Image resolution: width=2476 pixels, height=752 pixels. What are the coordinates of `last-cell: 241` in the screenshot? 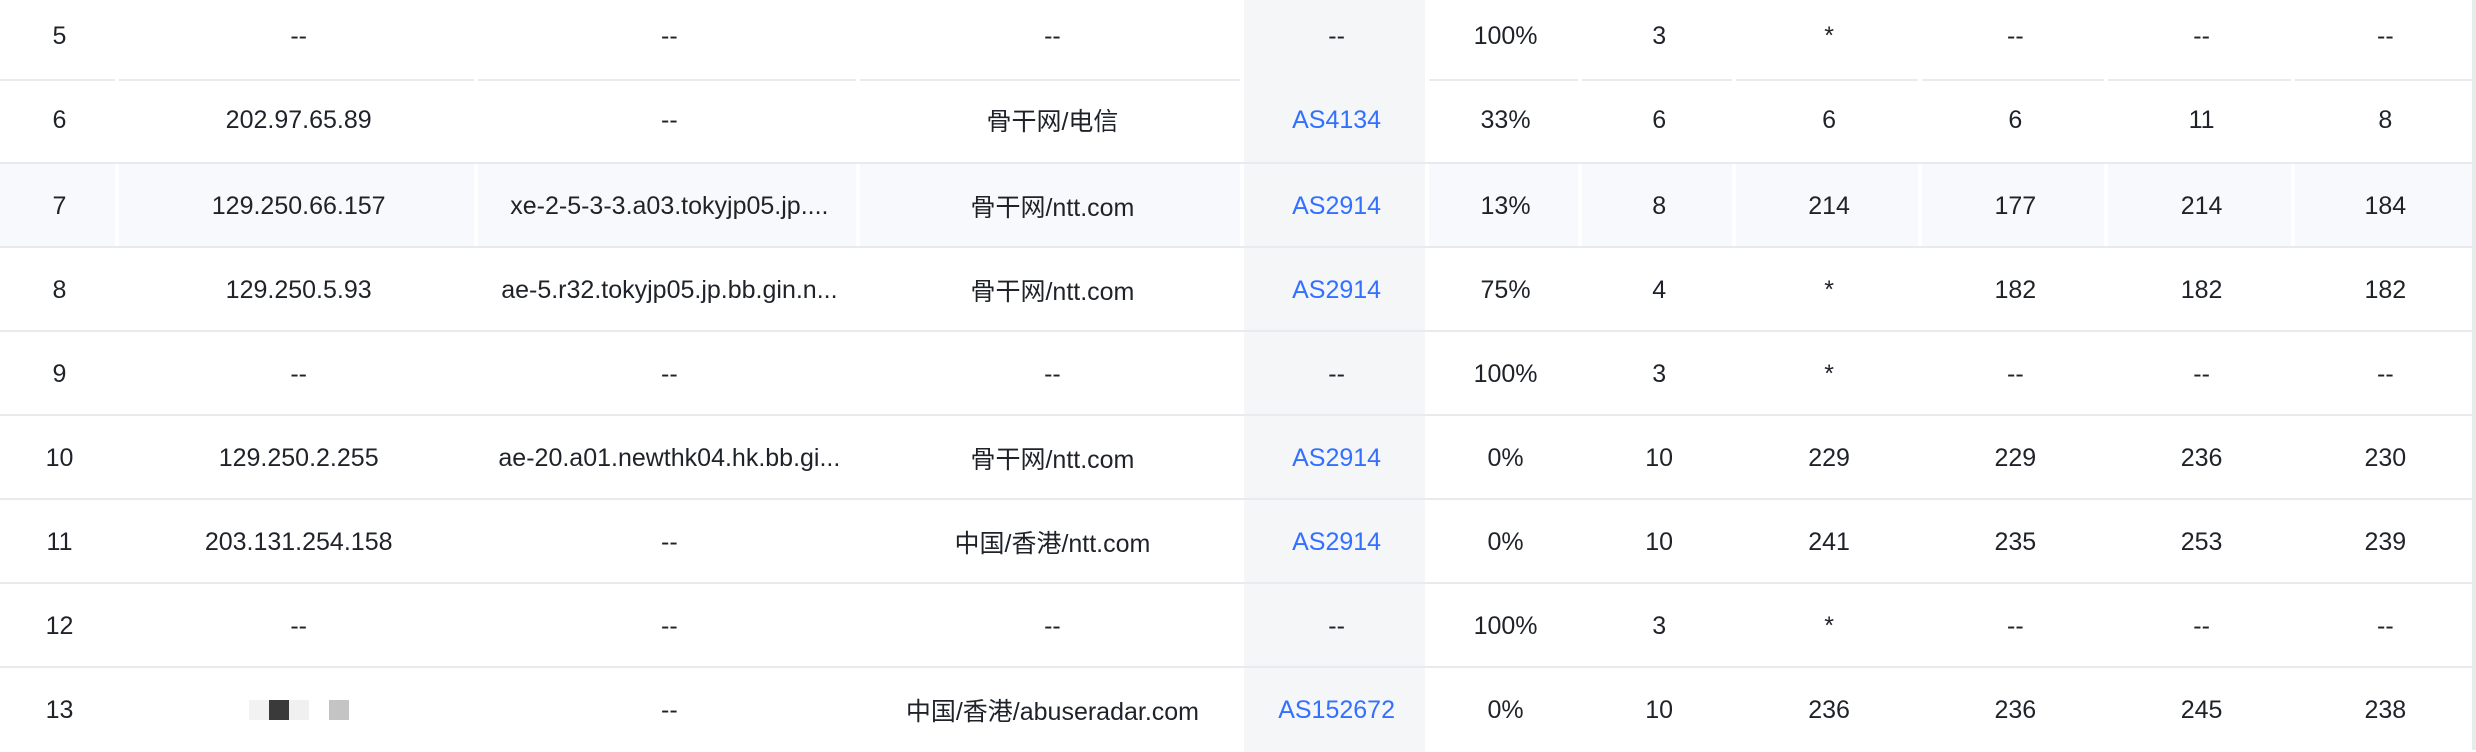 It's located at (1829, 542).